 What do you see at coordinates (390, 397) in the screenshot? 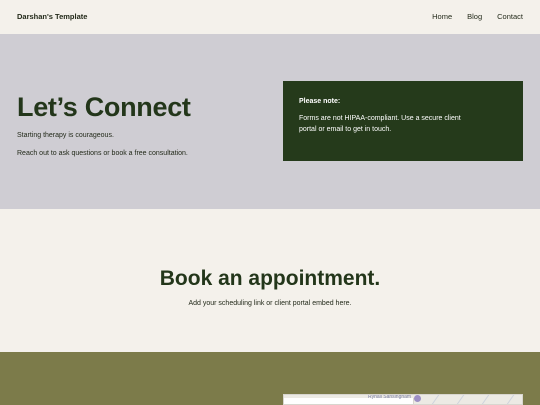
I see `map-place-label: Ryhall Sansingham` at bounding box center [390, 397].